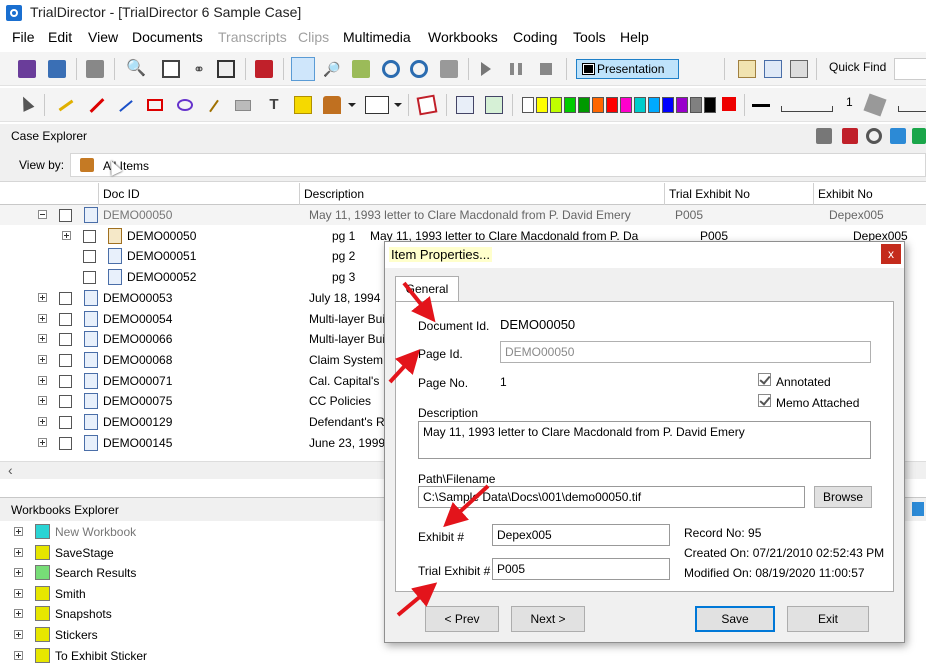 This screenshot has height=666, width=926. What do you see at coordinates (167, 37) in the screenshot?
I see `menu-documents: Documents` at bounding box center [167, 37].